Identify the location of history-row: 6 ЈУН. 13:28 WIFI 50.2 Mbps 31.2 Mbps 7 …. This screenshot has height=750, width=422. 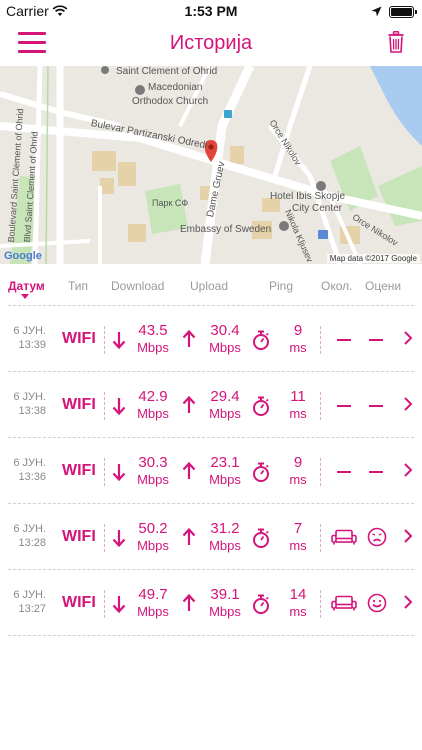
(211, 537).